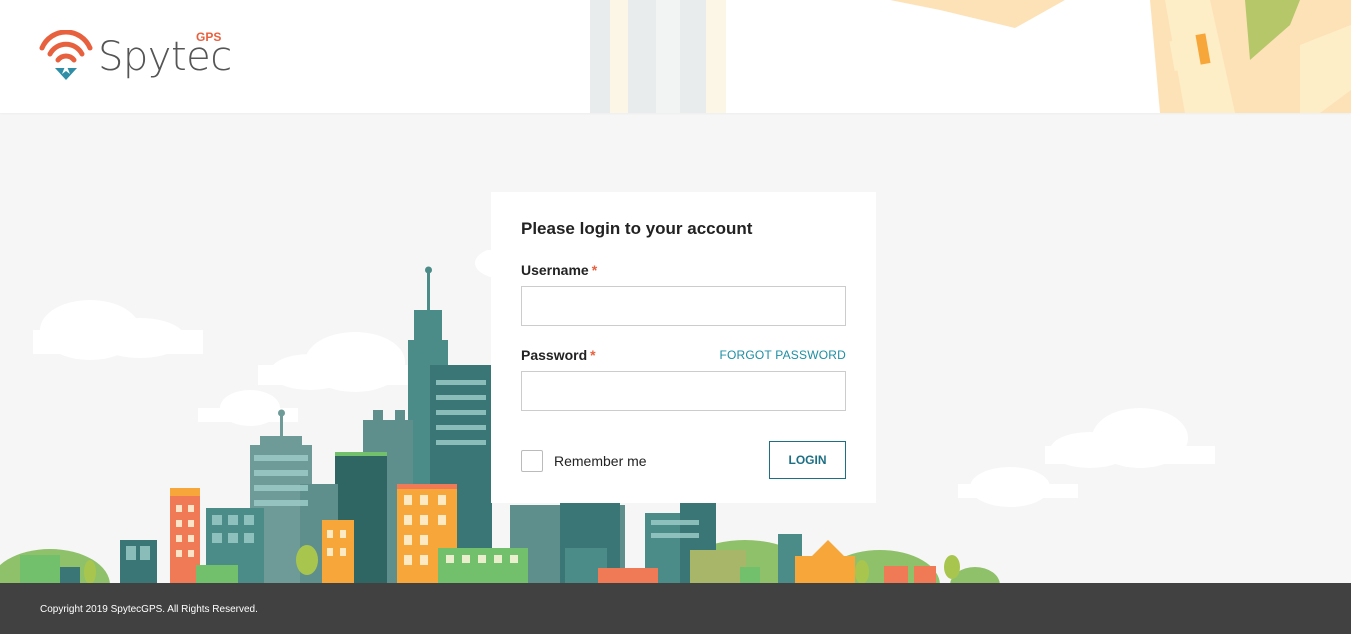  What do you see at coordinates (637, 228) in the screenshot?
I see `login-title: Please login to your account` at bounding box center [637, 228].